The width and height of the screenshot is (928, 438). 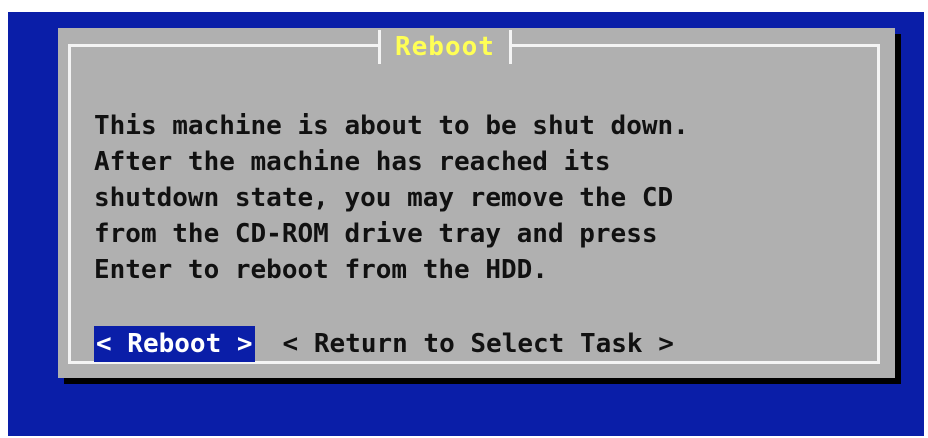 I want to click on message-line: from the CD-ROM drive tray and press, so click(x=376, y=234).